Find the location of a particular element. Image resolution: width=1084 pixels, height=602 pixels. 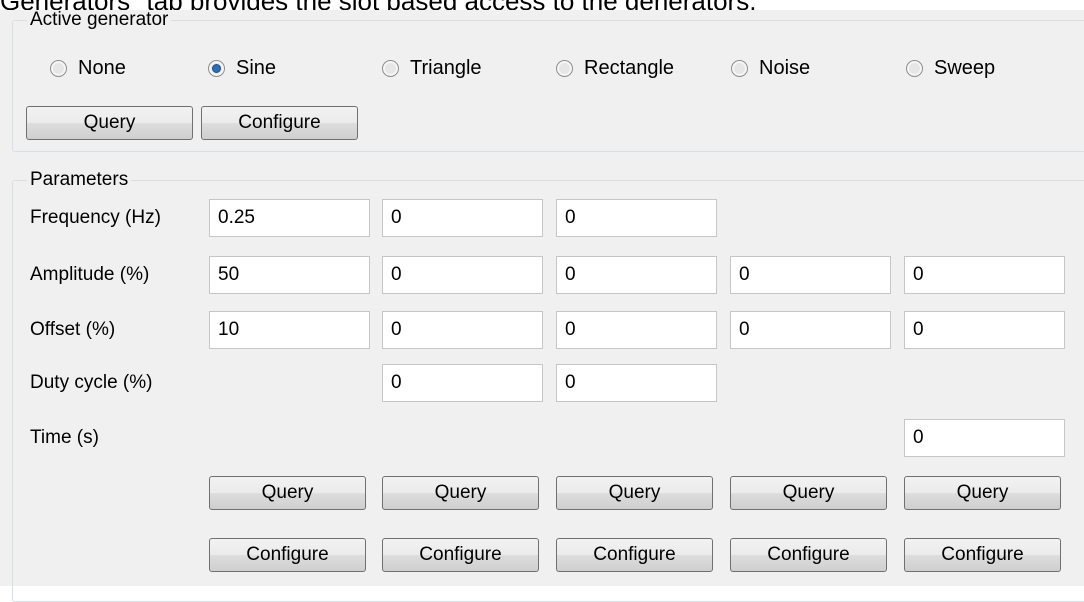

radio-label: Sine is located at coordinates (256, 67).